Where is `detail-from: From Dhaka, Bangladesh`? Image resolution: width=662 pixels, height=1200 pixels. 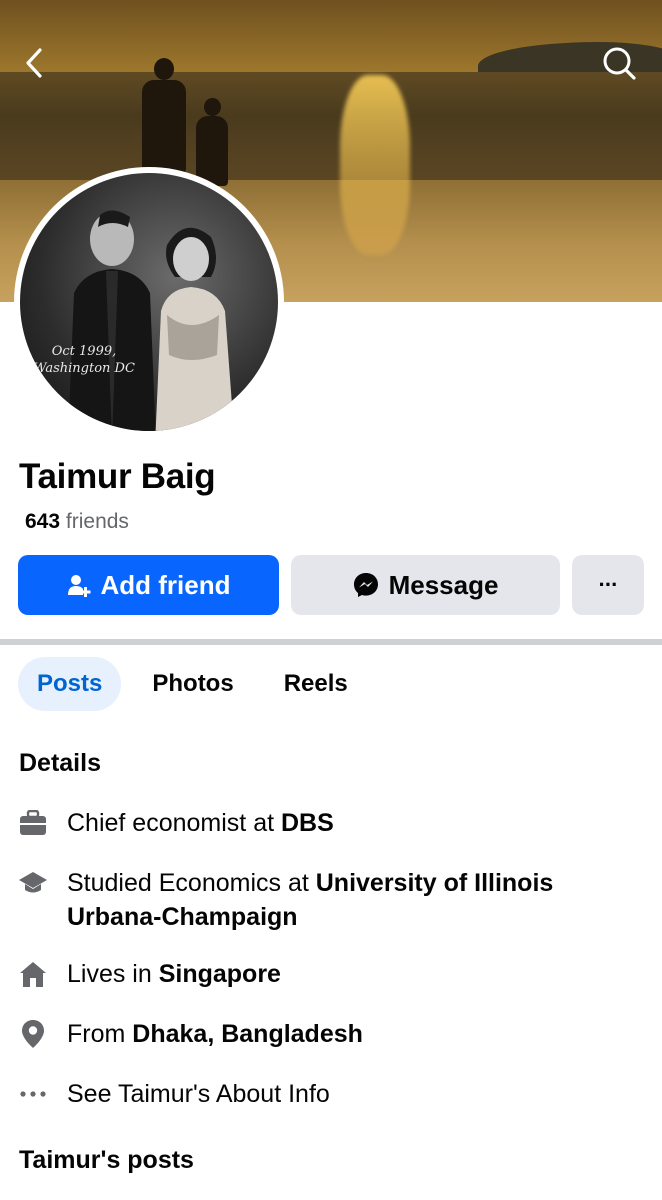 detail-from: From Dhaka, Bangladesh is located at coordinates (333, 1034).